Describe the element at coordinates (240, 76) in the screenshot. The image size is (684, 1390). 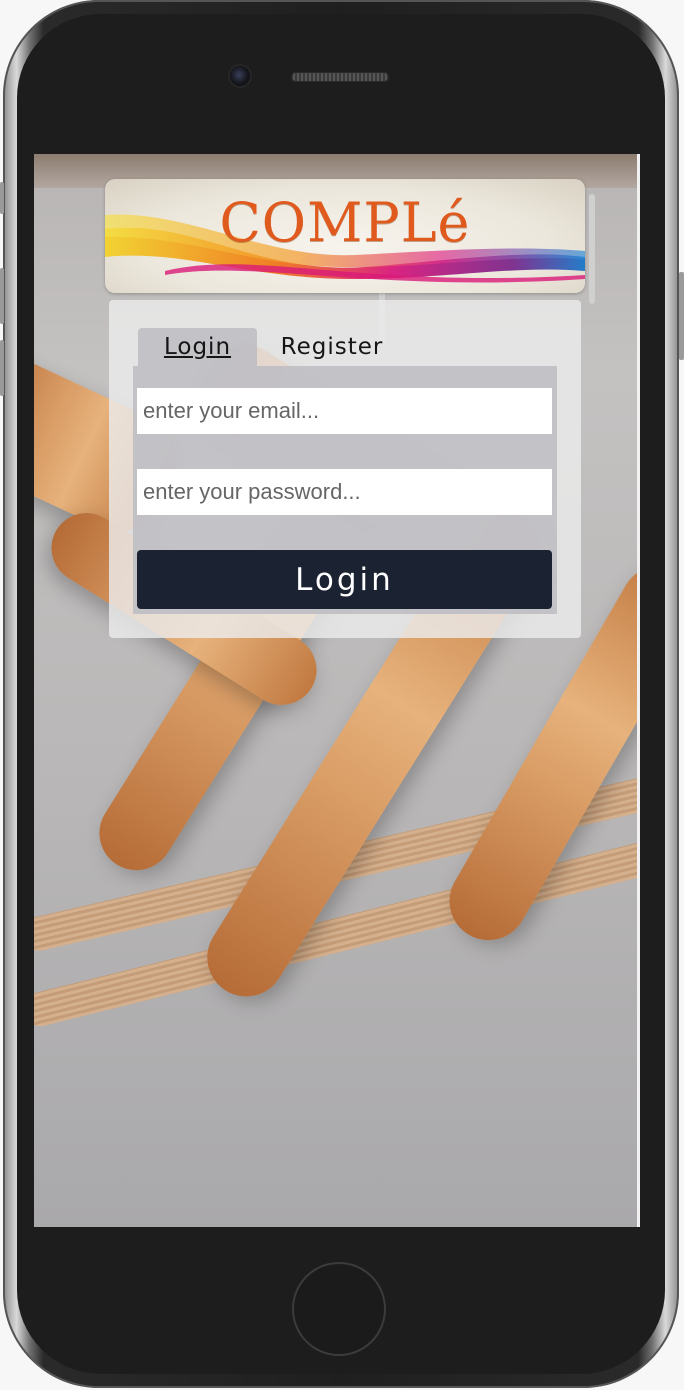
I see `front-camera` at that location.